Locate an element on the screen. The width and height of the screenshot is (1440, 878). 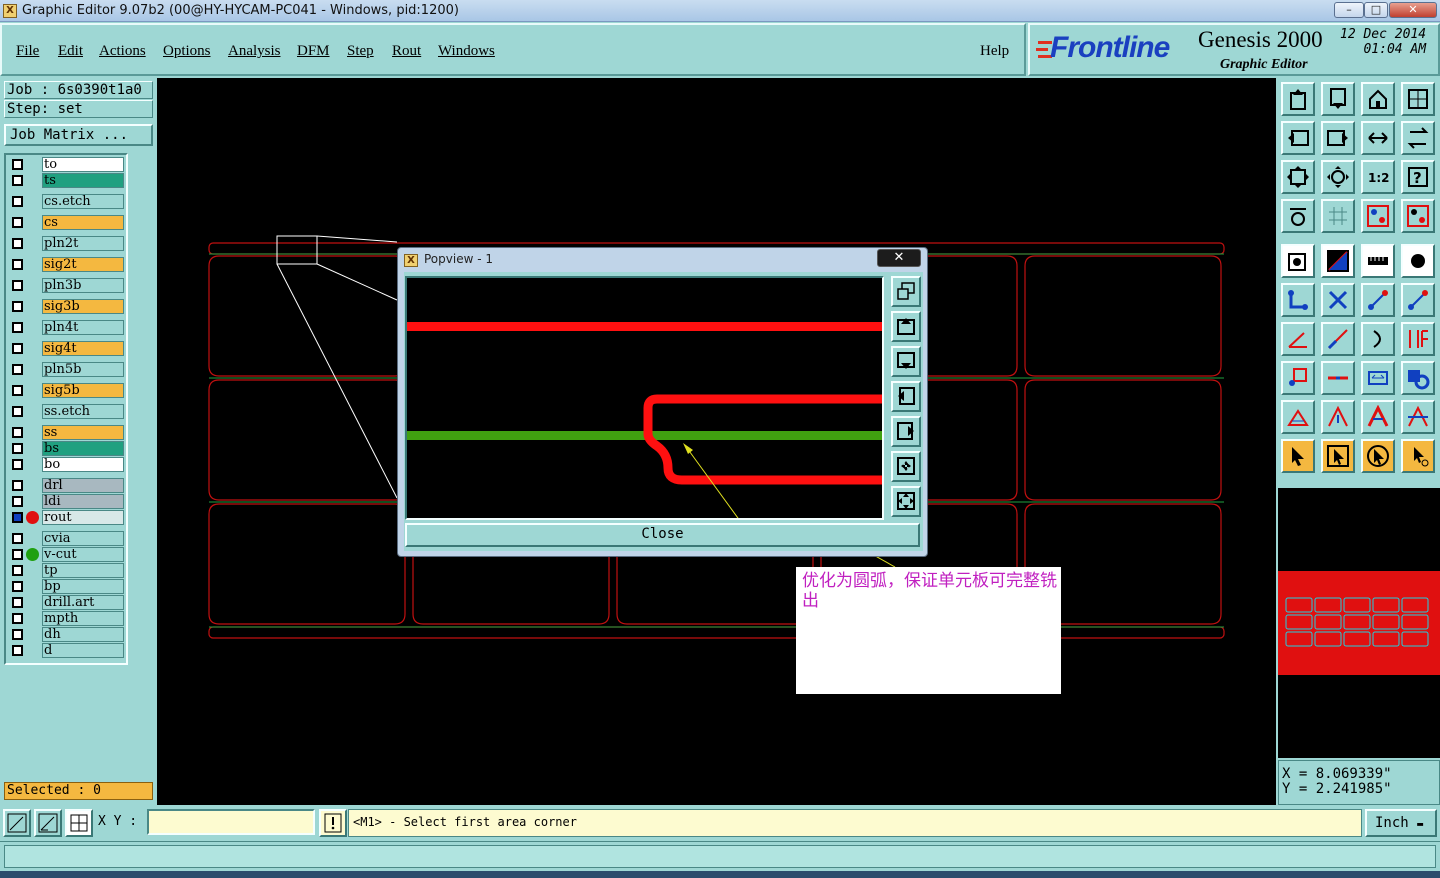
panel-up-icon is located at coordinates (1298, 99).